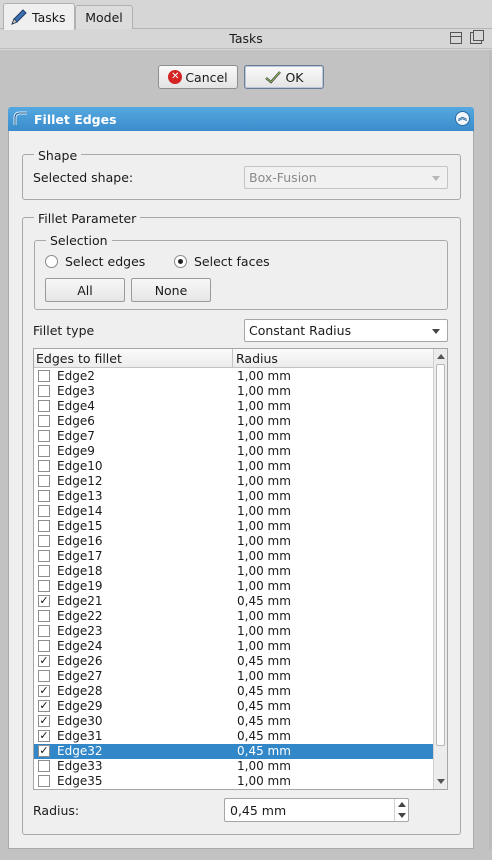  I want to click on table-row: Edge16 1,00 mm, so click(234, 541).